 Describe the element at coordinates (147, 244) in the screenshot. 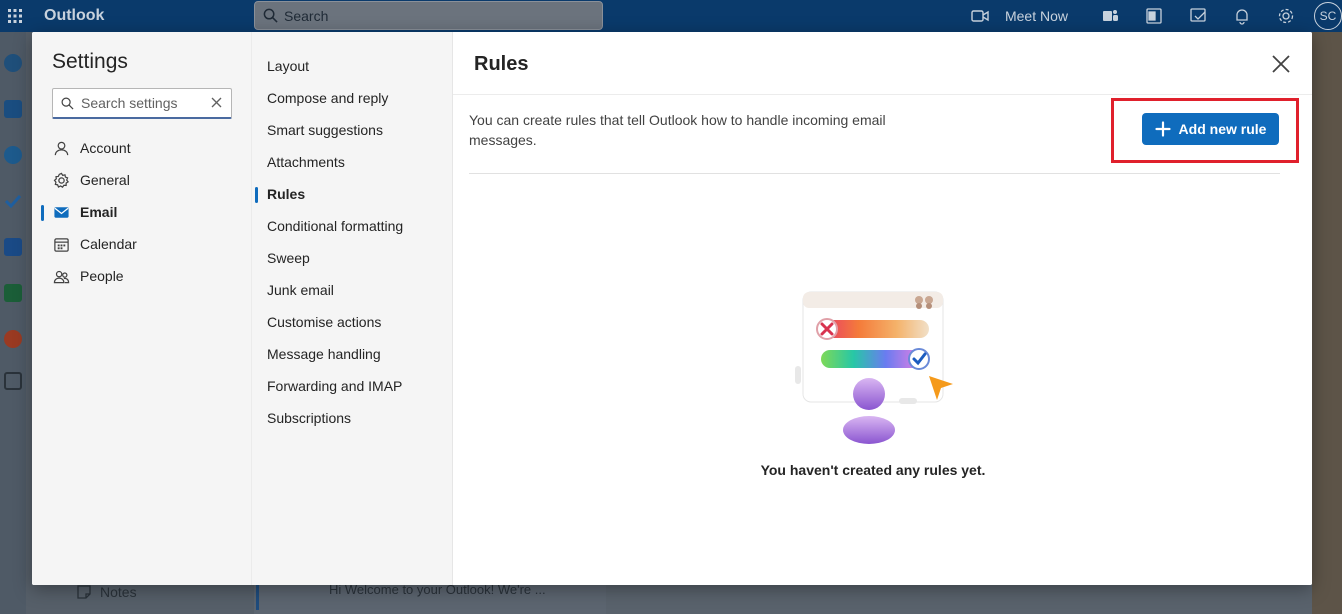

I see `category-calendar: Calendar` at that location.